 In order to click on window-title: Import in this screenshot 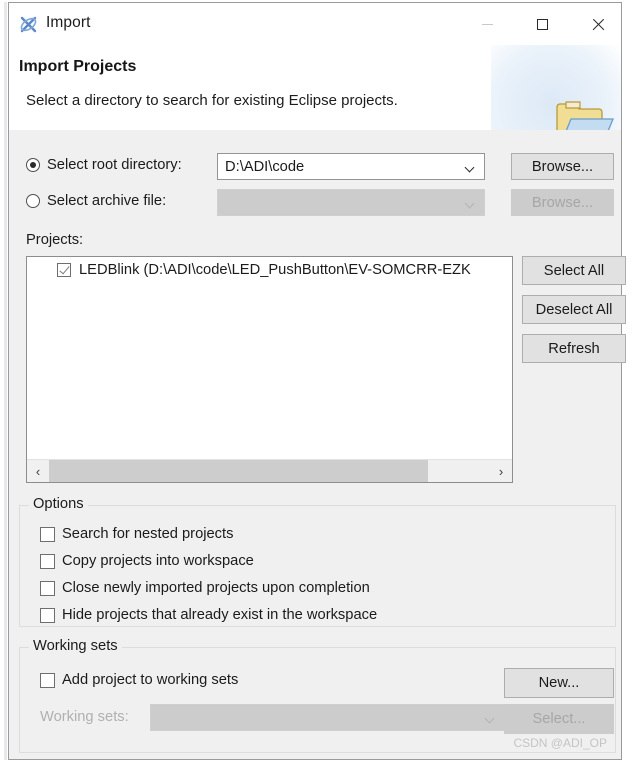, I will do `click(68, 22)`.